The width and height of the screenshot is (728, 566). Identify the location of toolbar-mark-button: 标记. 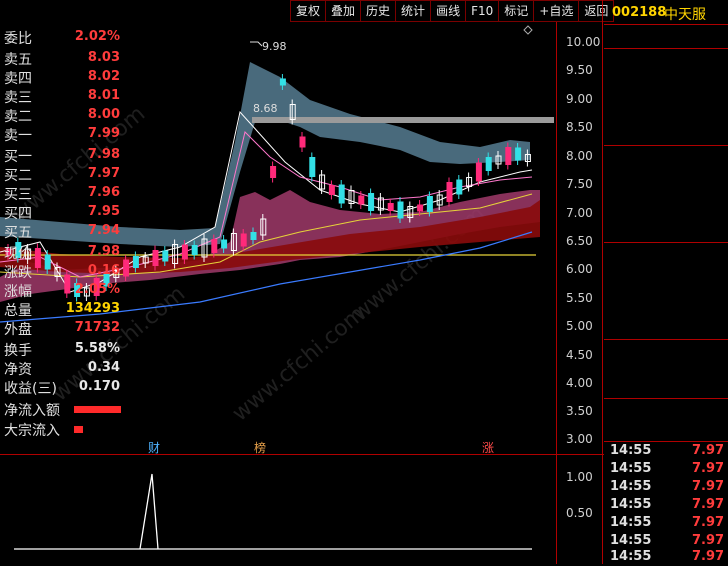
(516, 11).